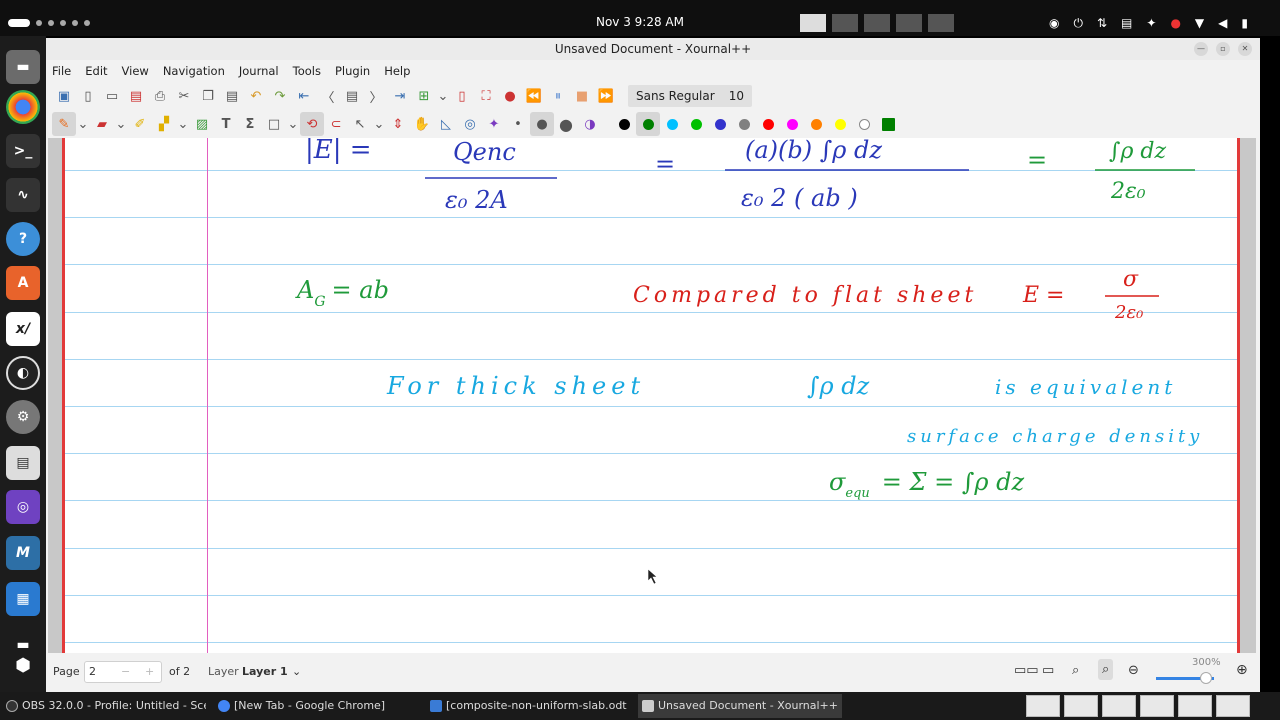  Describe the element at coordinates (1245, 49) in the screenshot. I see `close-icon: ✕` at that location.